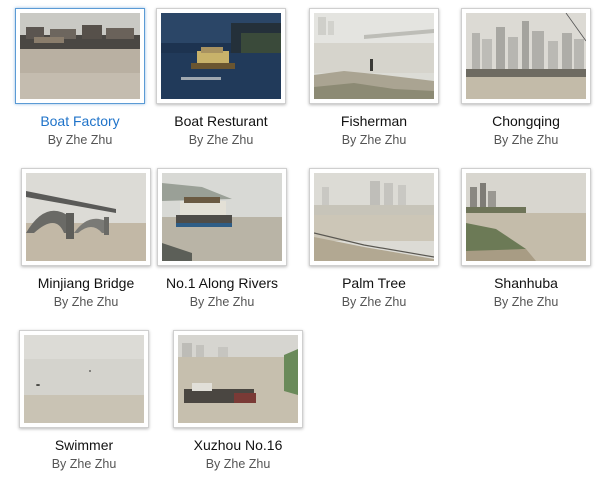 The image size is (600, 482). I want to click on boat-restaurant-image, so click(221, 56).